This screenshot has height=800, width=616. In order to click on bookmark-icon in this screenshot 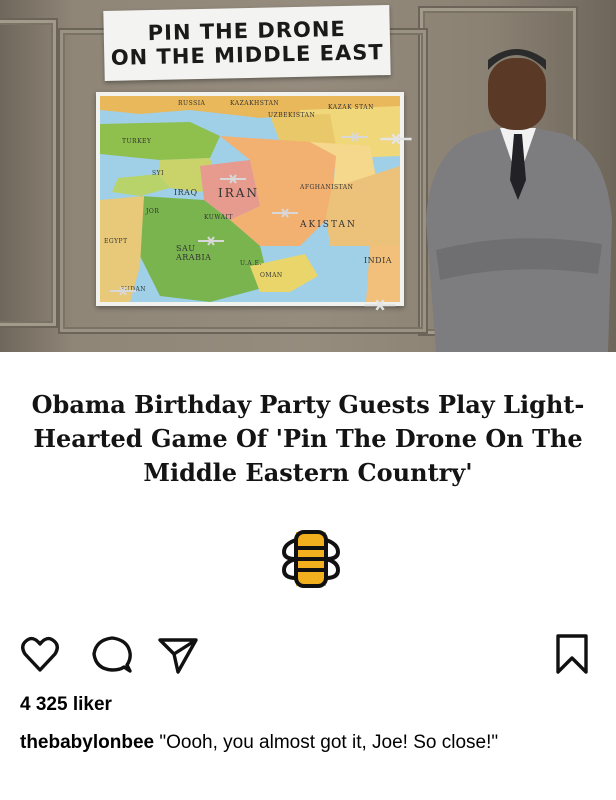, I will do `click(572, 654)`.